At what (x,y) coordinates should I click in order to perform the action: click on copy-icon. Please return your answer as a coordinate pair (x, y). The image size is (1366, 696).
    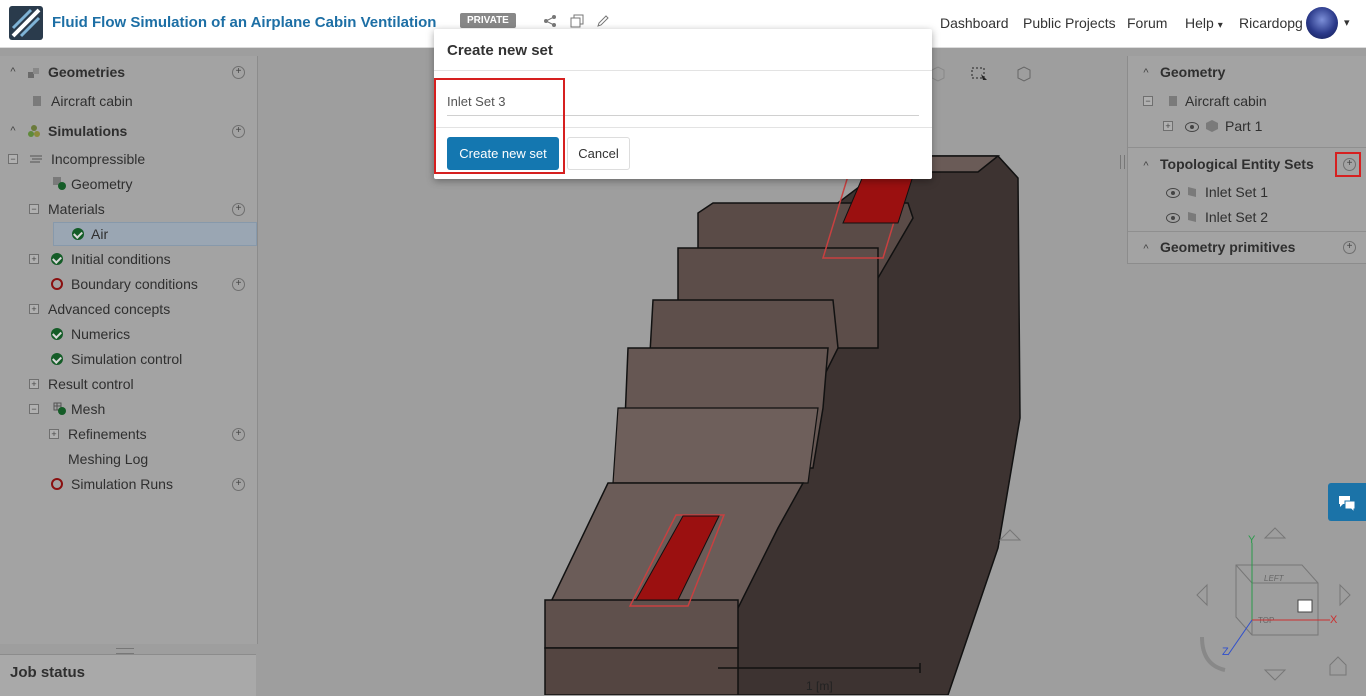
    Looking at the image, I should click on (577, 21).